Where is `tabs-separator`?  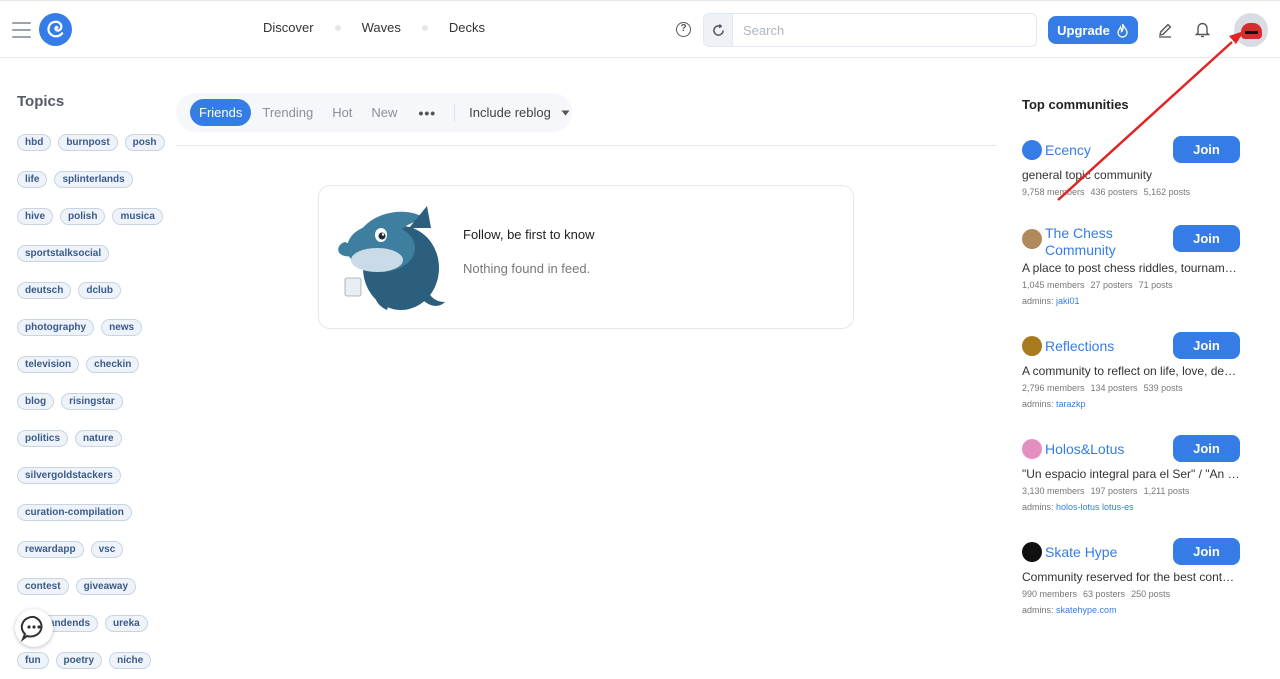 tabs-separator is located at coordinates (455, 112).